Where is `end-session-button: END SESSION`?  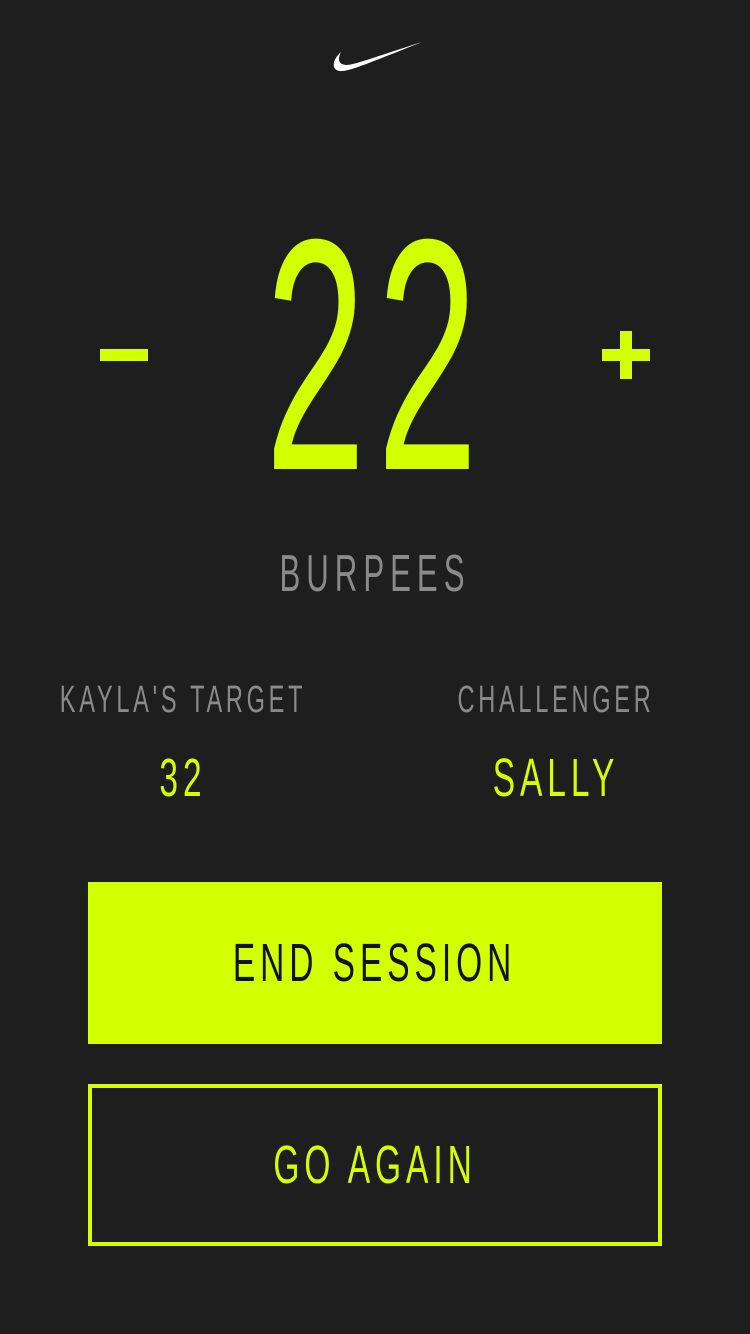 end-session-button: END SESSION is located at coordinates (375, 963).